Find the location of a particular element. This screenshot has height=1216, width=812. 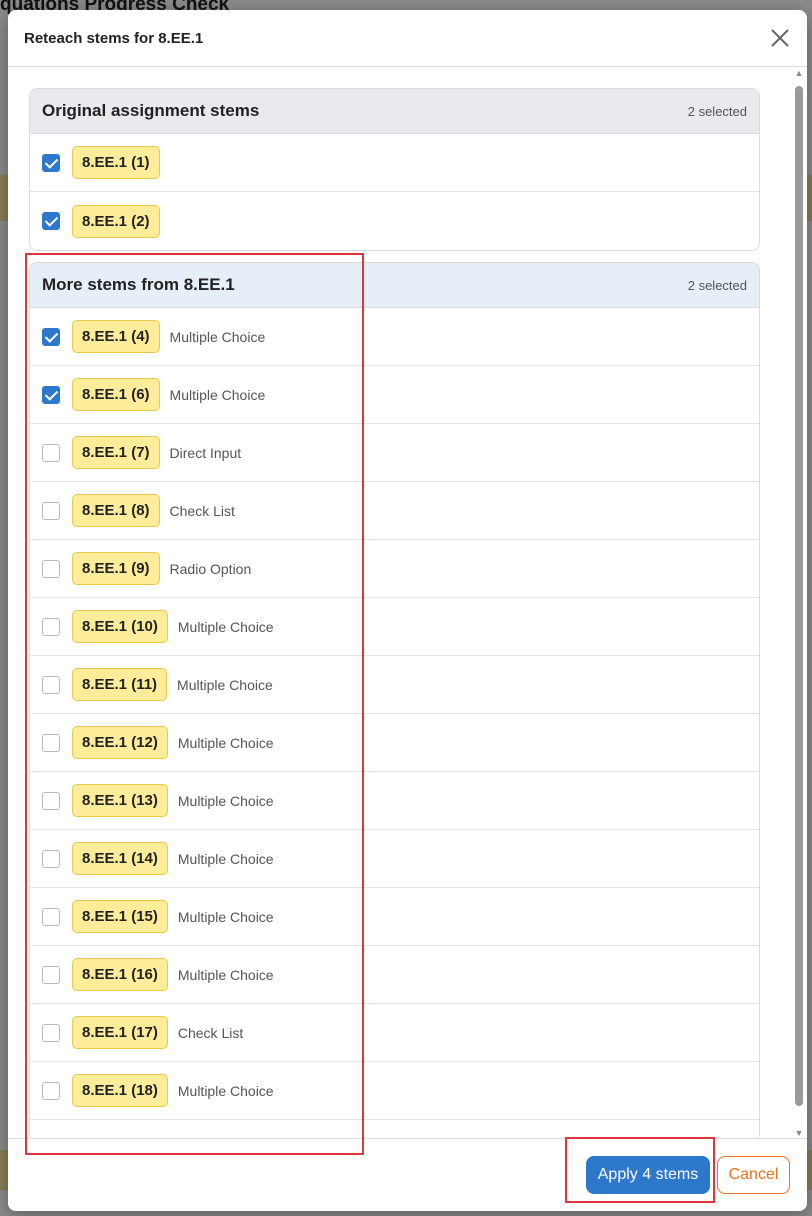

modal-header: Reteach stems for 8.EE.1 is located at coordinates (407, 38).